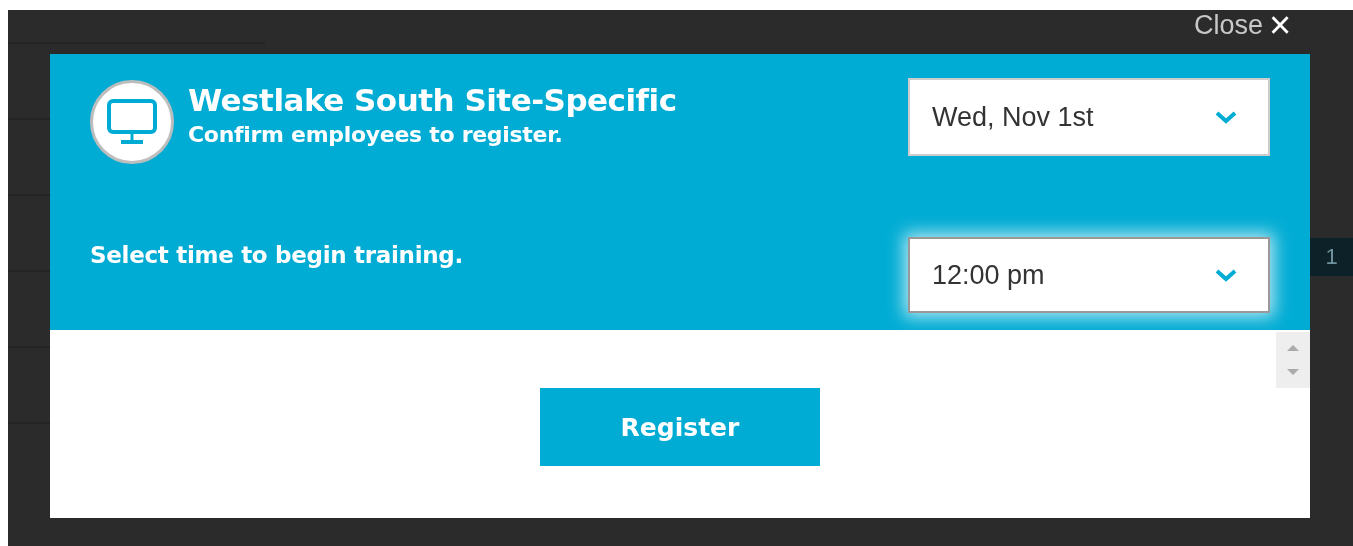 This screenshot has height=546, width=1353. What do you see at coordinates (1331, 257) in the screenshot?
I see `count-badge: 1` at bounding box center [1331, 257].